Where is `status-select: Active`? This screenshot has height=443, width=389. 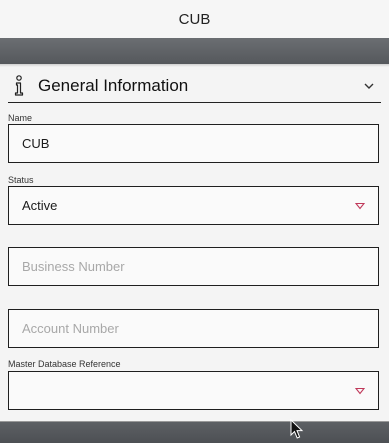
status-select: Active is located at coordinates (193, 205).